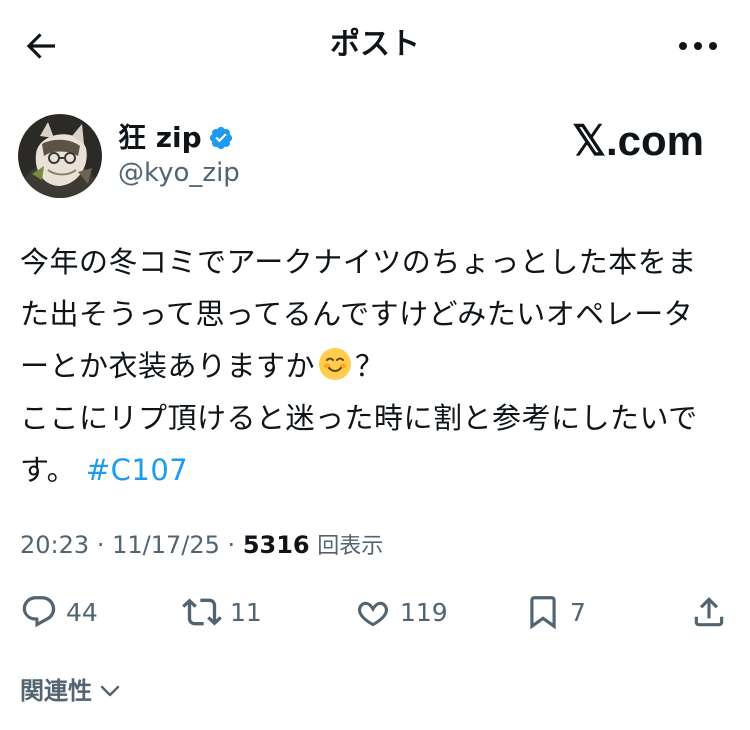 This screenshot has height=730, width=750. Describe the element at coordinates (358, 262) in the screenshot. I see `post-line: 今年の冬コミでアークナイツのちょっとした本をま` at that location.